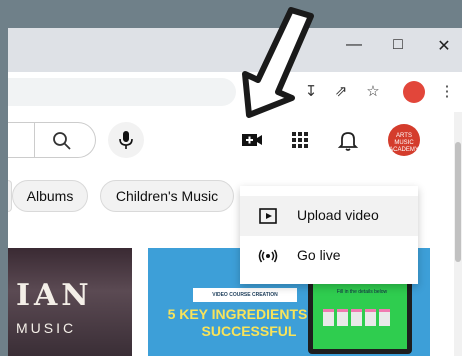  Describe the element at coordinates (404, 140) in the screenshot. I see `channel-avatar: ARTS MUSIC ACADEMY` at that location.